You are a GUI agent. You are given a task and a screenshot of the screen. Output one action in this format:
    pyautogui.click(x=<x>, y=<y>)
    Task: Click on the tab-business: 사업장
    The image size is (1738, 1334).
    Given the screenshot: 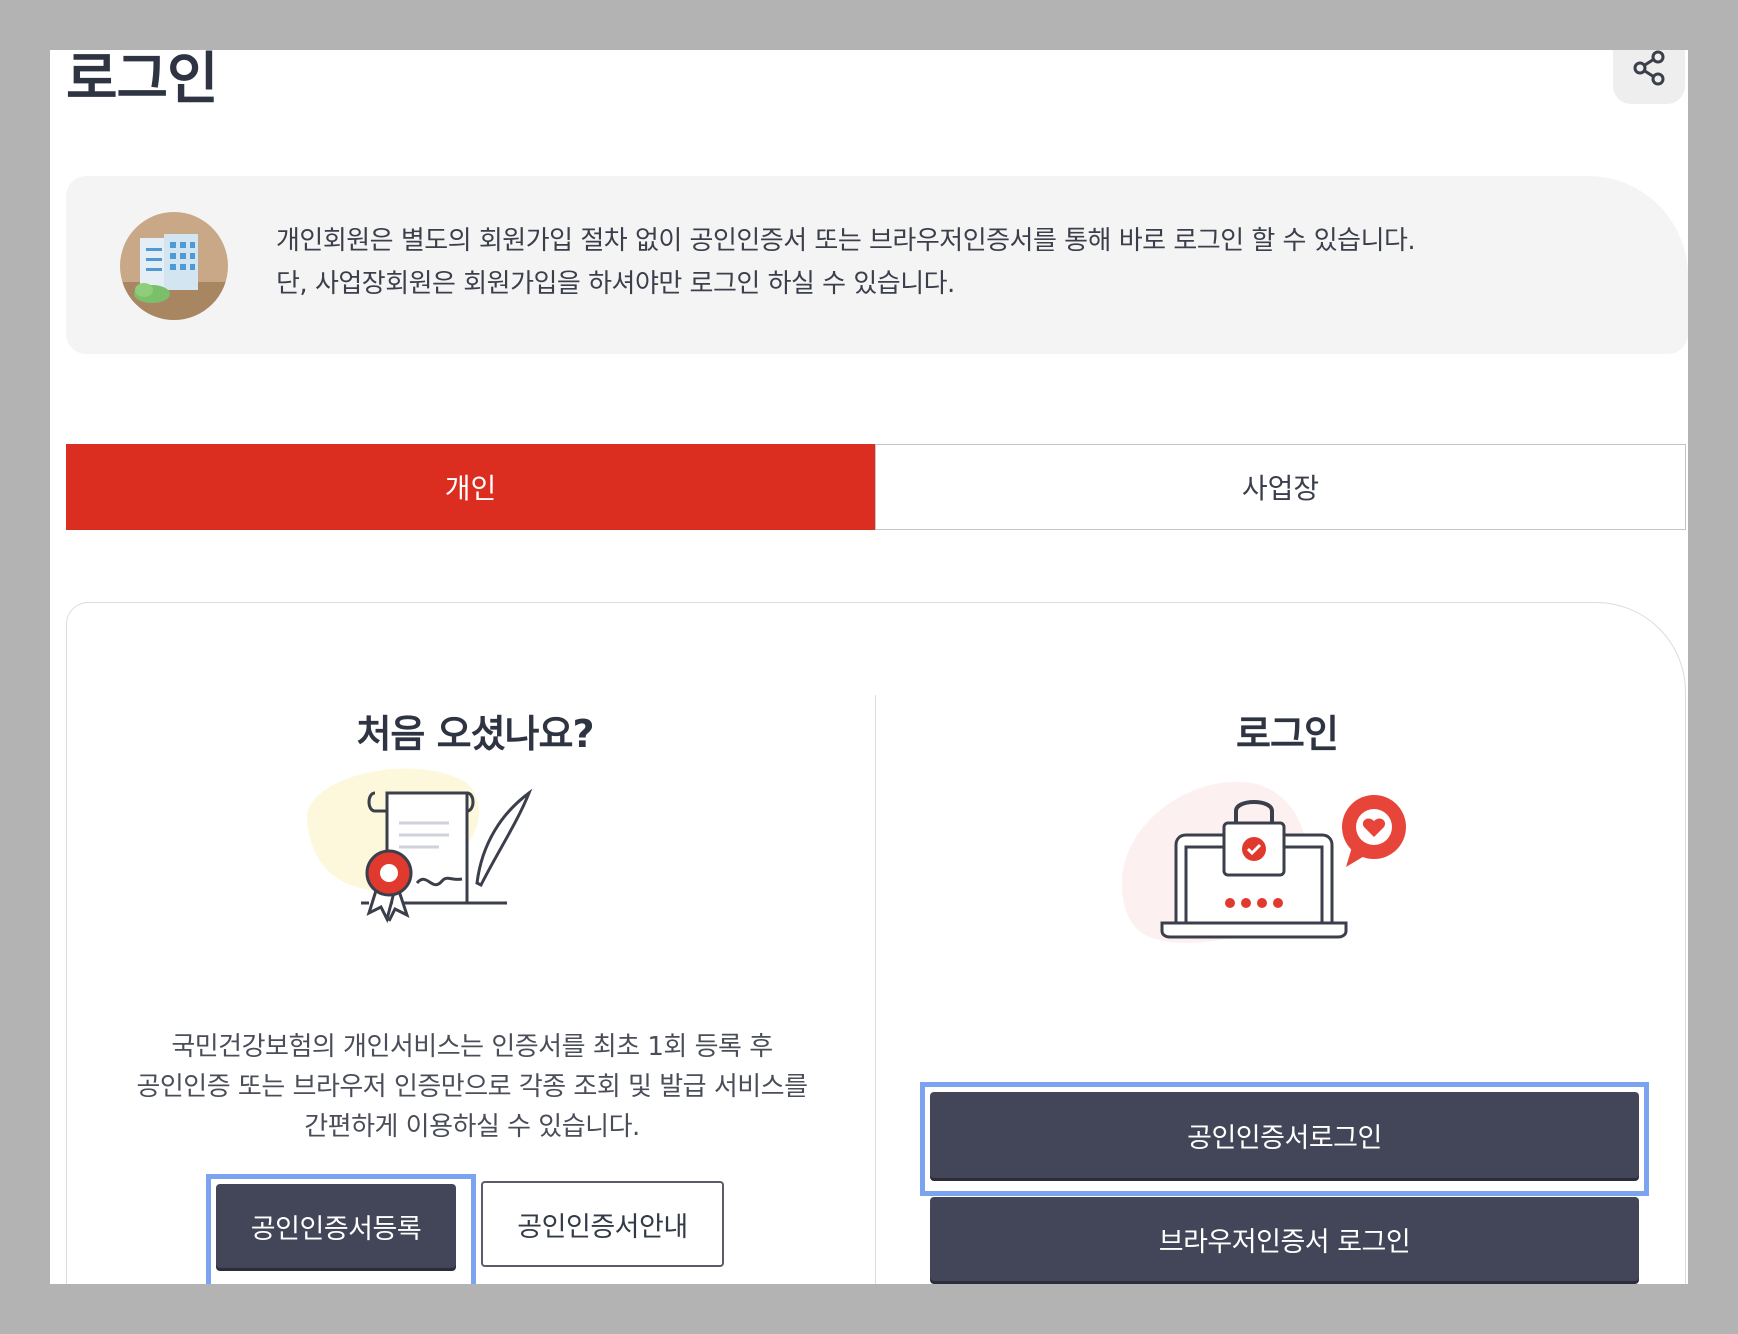 What is the action you would take?
    pyautogui.click(x=1280, y=487)
    